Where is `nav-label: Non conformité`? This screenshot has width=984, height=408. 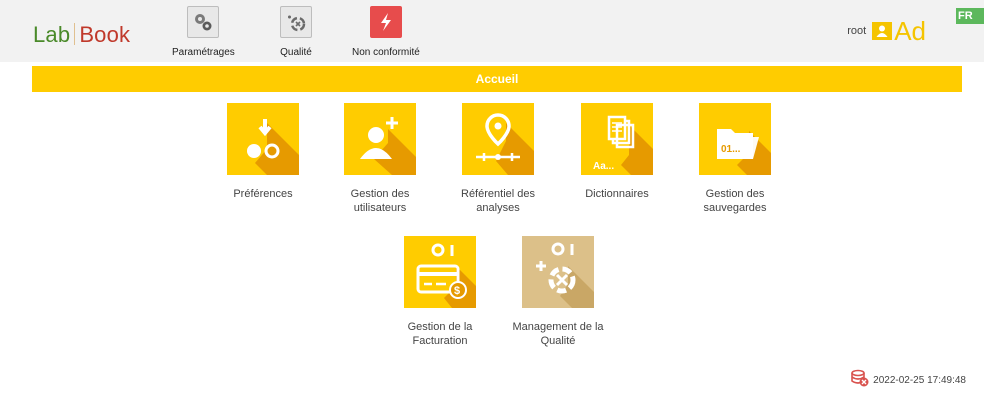 nav-label: Non conformité is located at coordinates (386, 52).